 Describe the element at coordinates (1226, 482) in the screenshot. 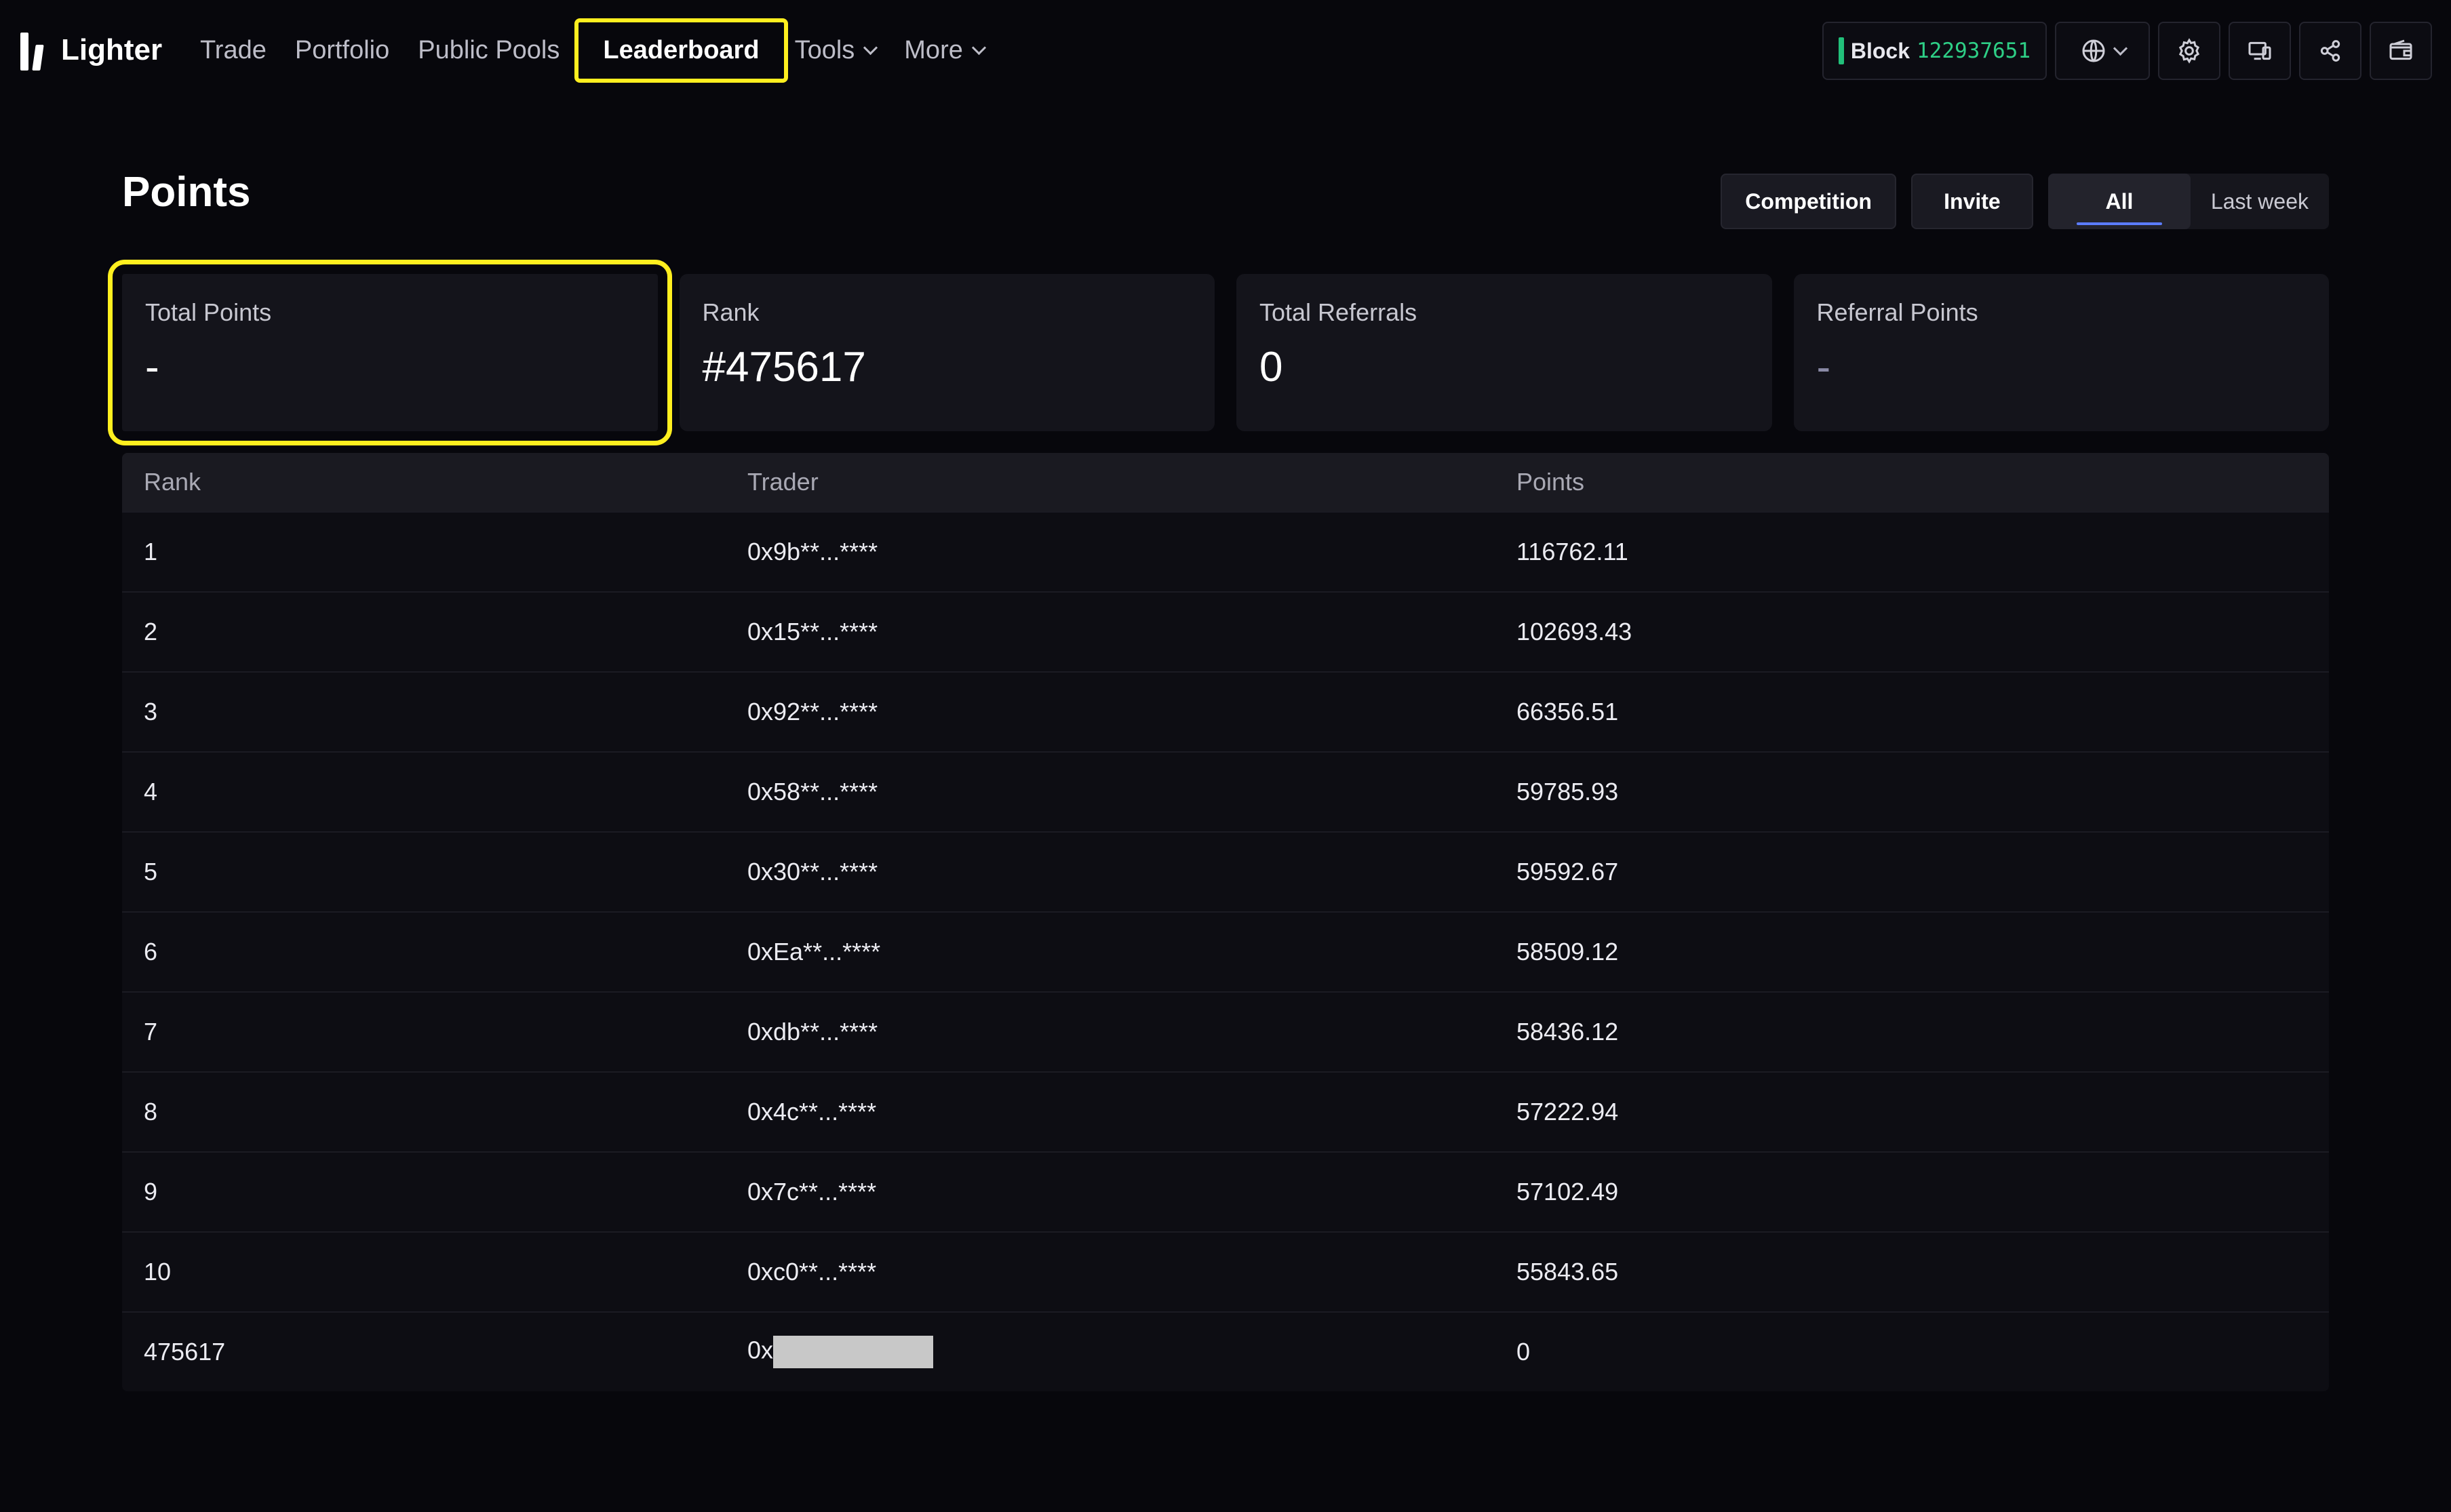

I see `table-header: Rank Trader Points` at that location.